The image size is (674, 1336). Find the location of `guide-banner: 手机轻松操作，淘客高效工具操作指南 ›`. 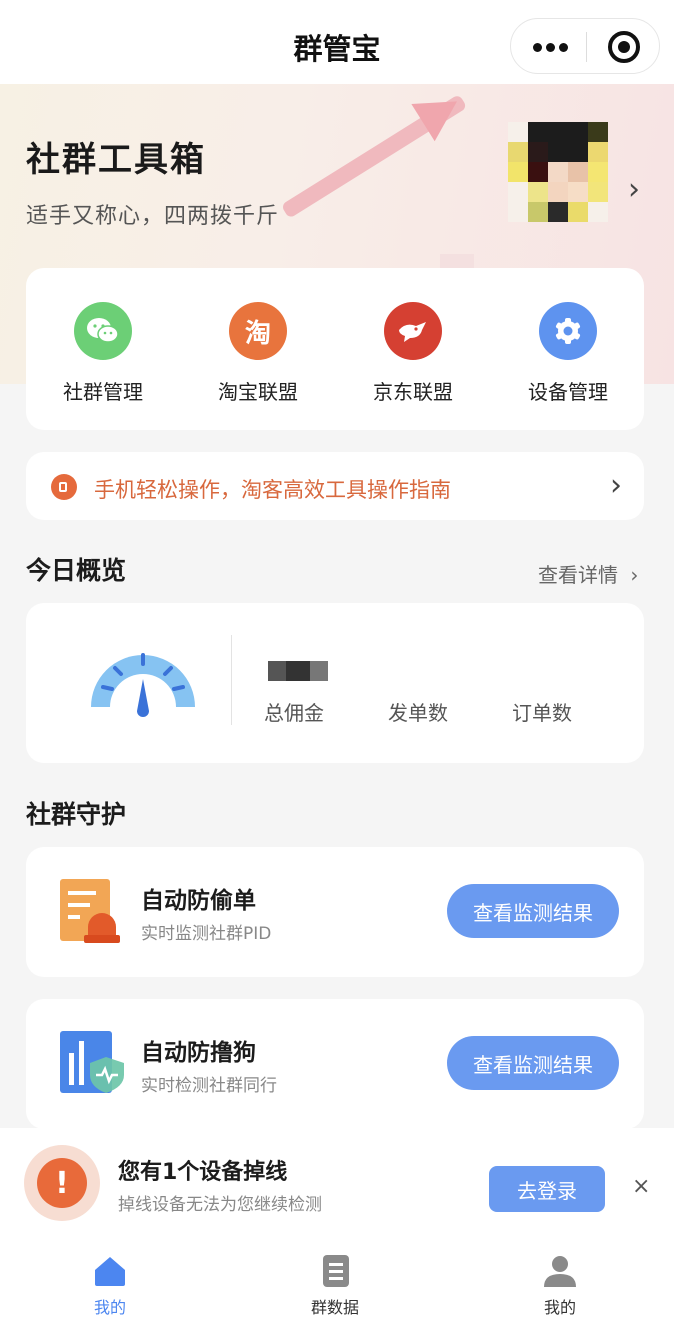

guide-banner: 手机轻松操作，淘客高效工具操作指南 › is located at coordinates (335, 486).